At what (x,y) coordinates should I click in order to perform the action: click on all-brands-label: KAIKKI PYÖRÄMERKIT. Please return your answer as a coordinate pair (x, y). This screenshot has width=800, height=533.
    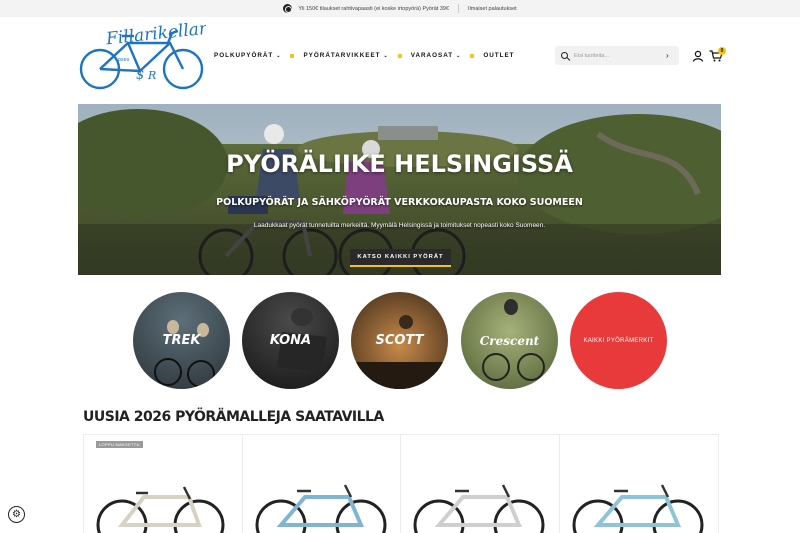
    Looking at the image, I should click on (618, 340).